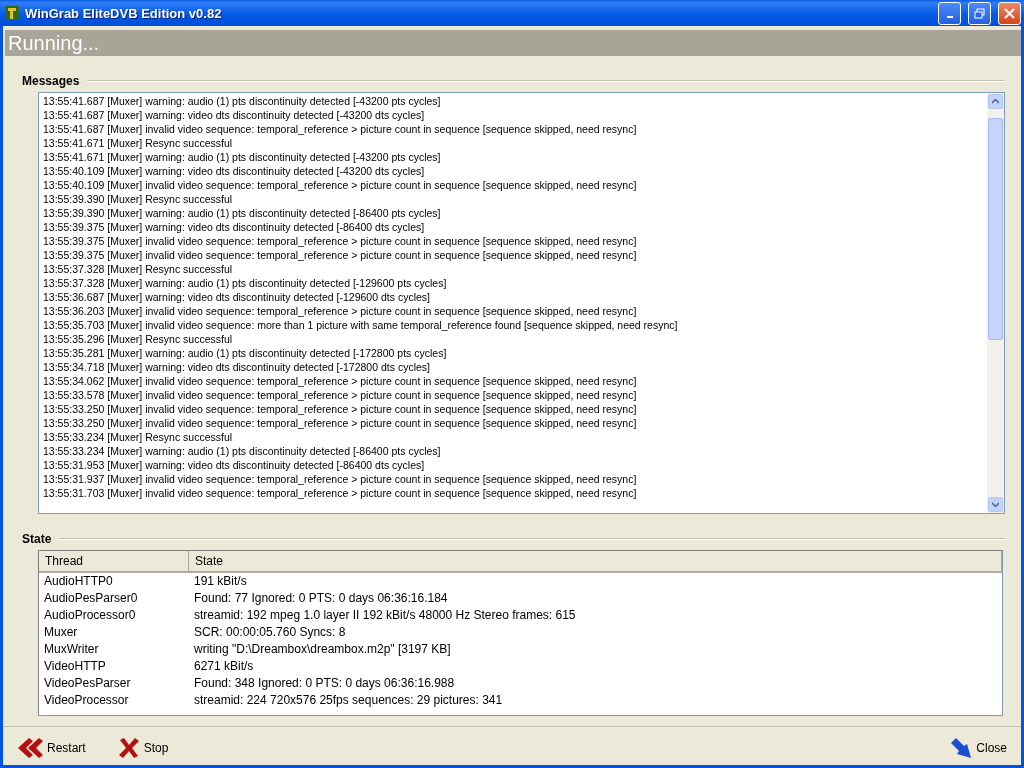 This screenshot has height=768, width=1024. What do you see at coordinates (138, 143) in the screenshot?
I see `log-line: 13:55:41.671 [Muxer] Resync successful` at bounding box center [138, 143].